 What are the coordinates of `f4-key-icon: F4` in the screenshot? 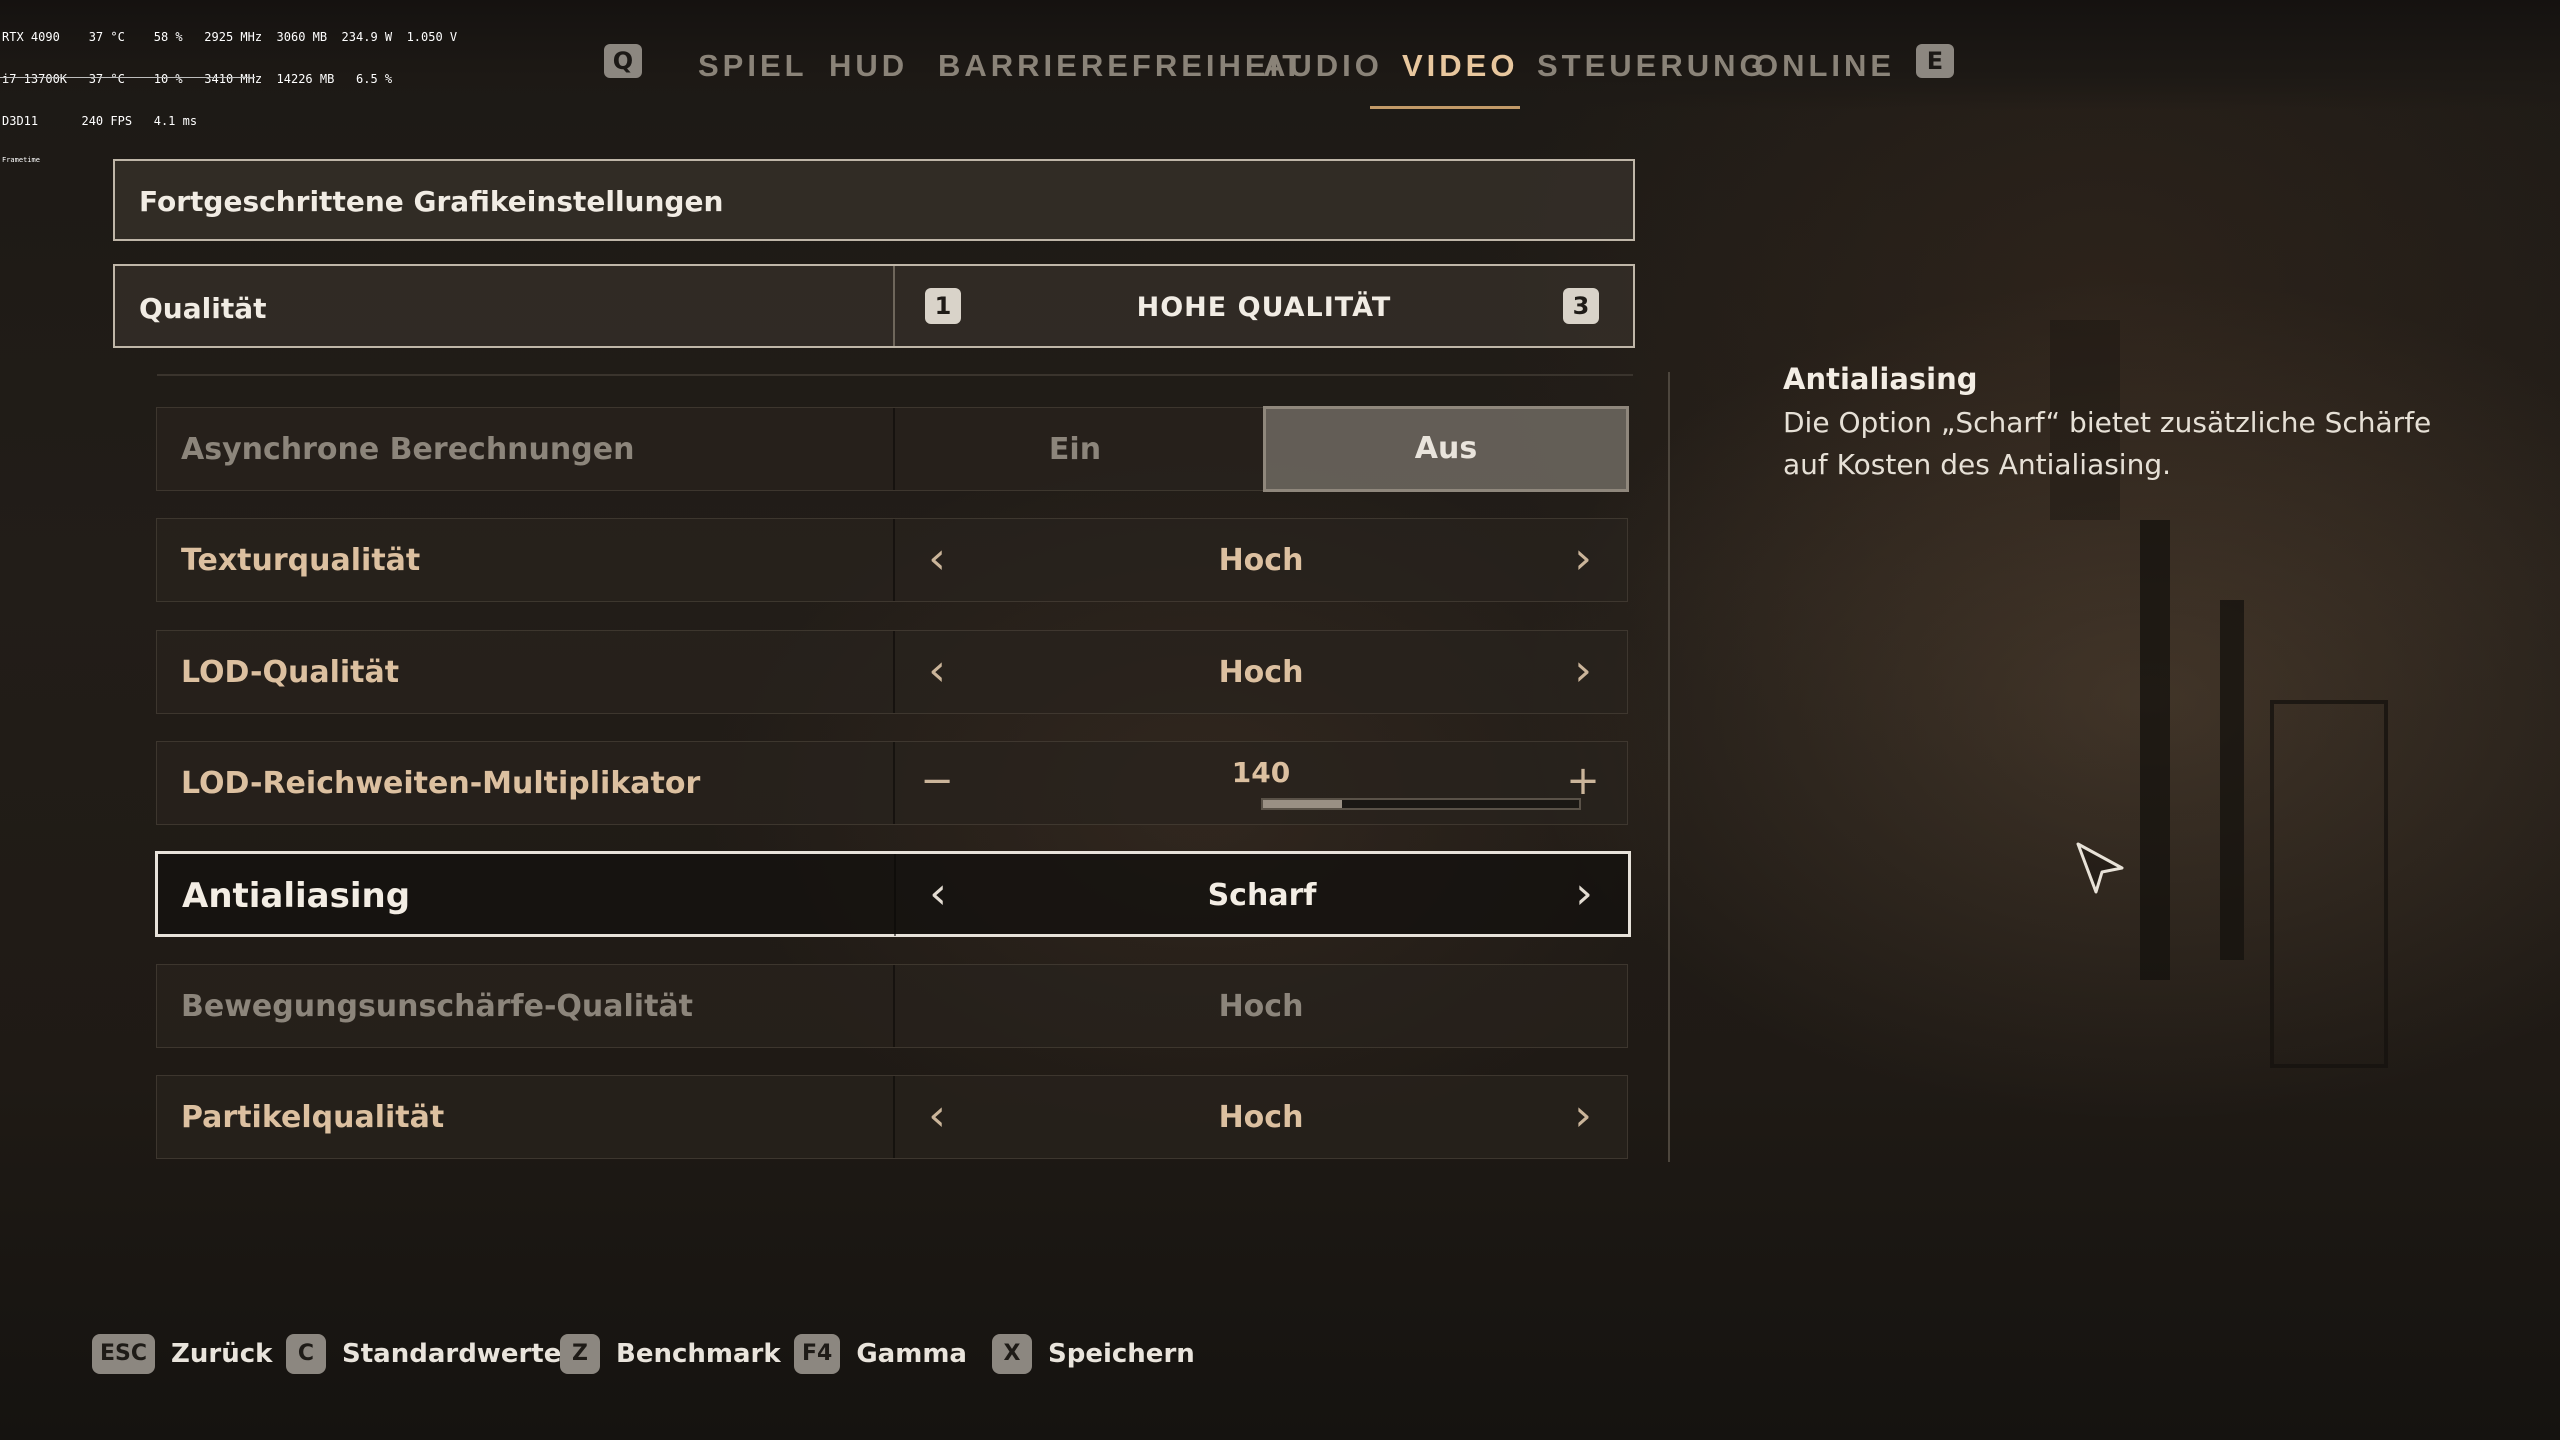 It's located at (817, 1354).